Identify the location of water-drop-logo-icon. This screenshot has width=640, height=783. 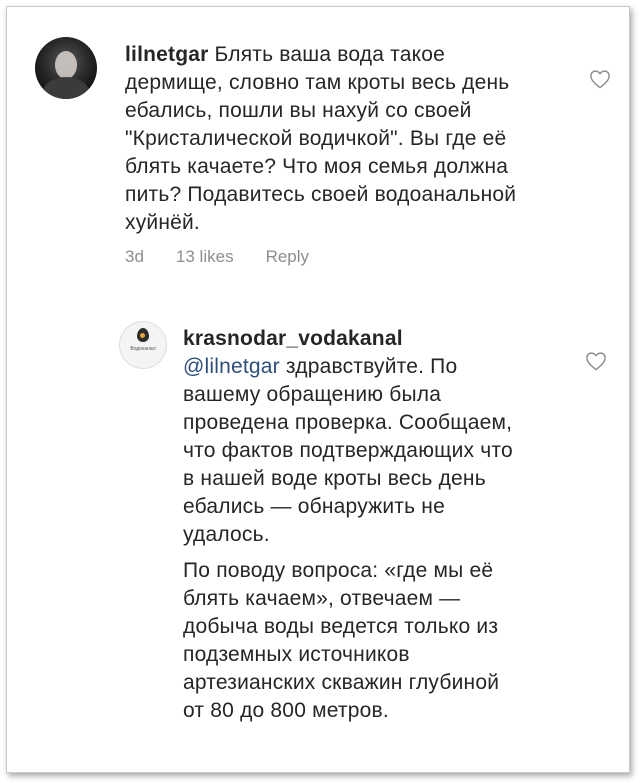
(143, 335).